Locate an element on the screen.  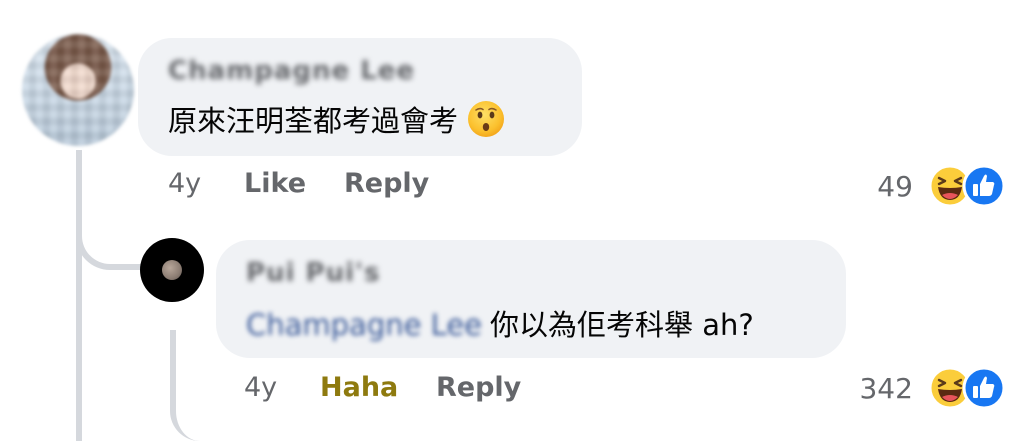
reply-text: Champagne Lee 你以為佢考科舉 ah? is located at coordinates (500, 323).